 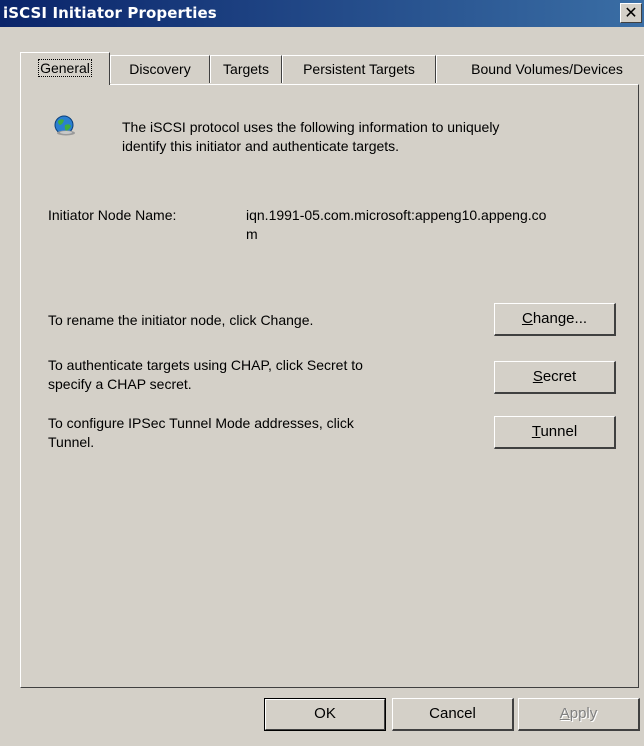 I want to click on tab-bound-volumes-devices: Bound Volumes/Devices, so click(x=540, y=69).